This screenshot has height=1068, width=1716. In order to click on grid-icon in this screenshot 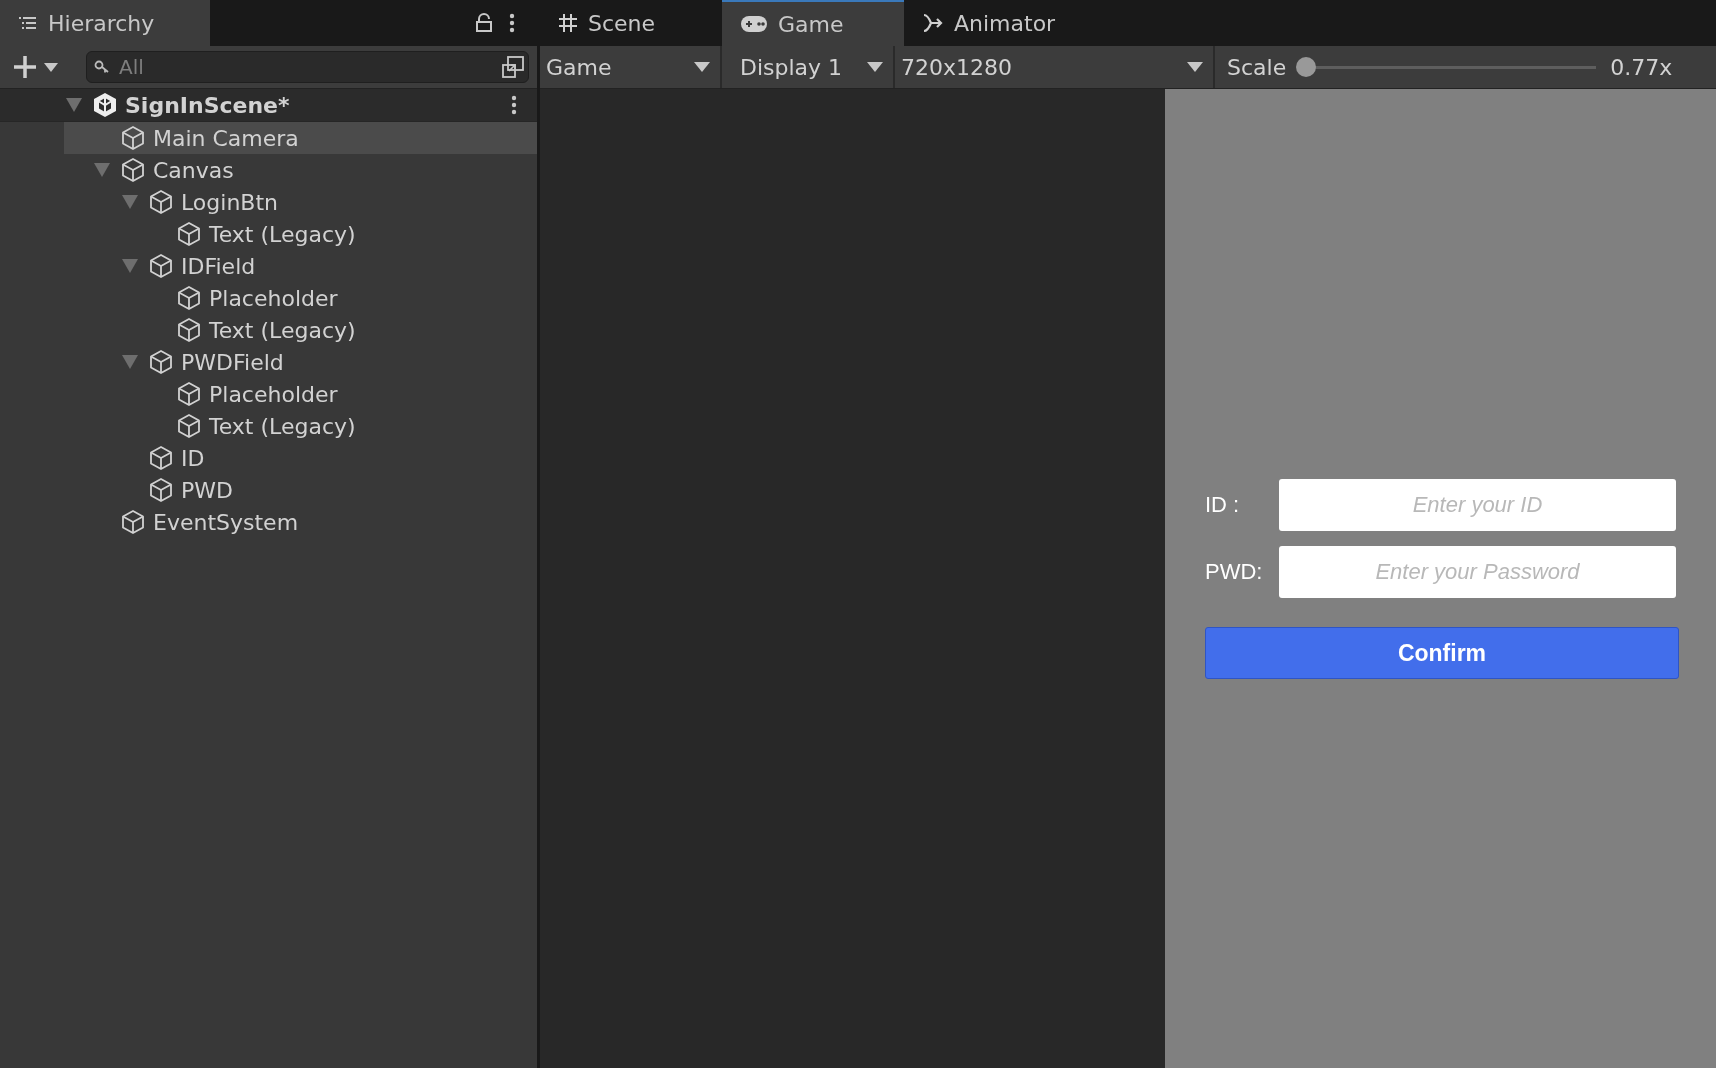, I will do `click(568, 23)`.